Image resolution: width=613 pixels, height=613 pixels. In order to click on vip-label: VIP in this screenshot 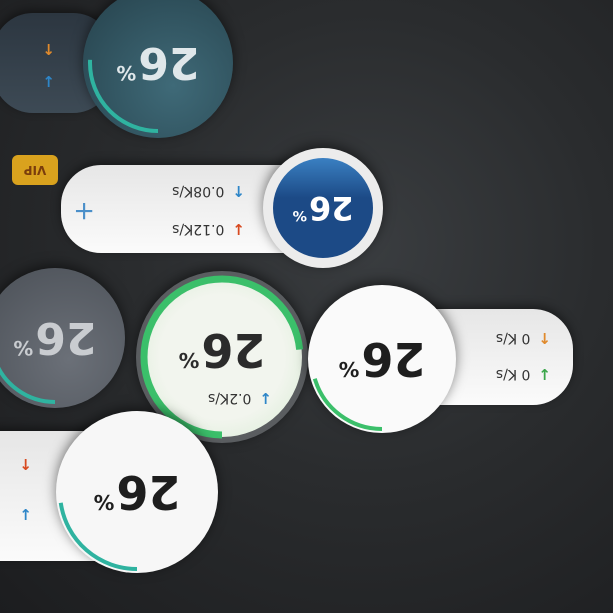, I will do `click(35, 170)`.